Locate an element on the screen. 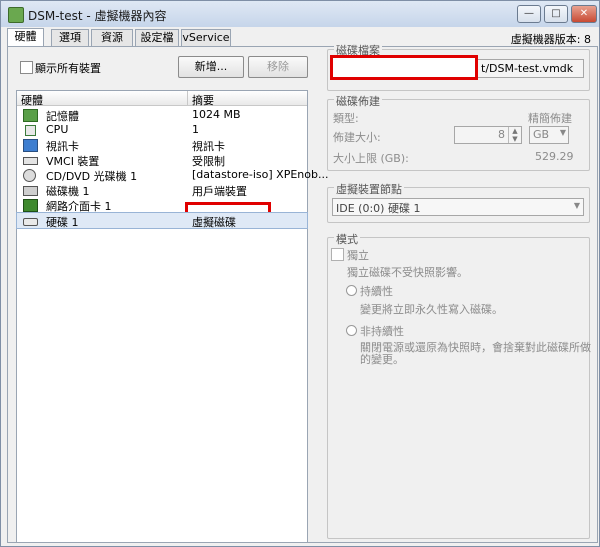  tab-options: 選項 is located at coordinates (70, 38).